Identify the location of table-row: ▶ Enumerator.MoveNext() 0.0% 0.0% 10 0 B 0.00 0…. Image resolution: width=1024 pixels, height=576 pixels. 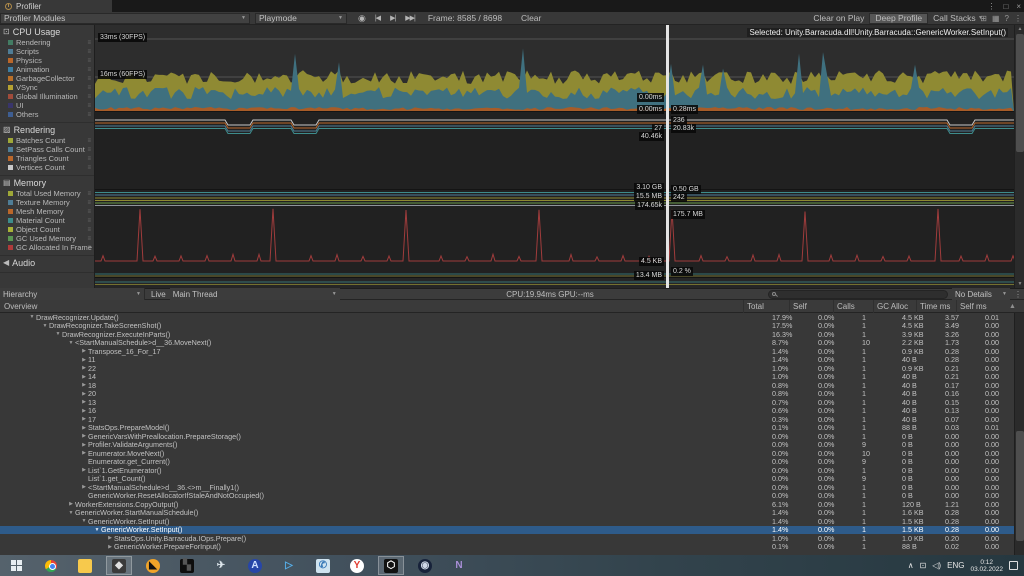
(512, 453).